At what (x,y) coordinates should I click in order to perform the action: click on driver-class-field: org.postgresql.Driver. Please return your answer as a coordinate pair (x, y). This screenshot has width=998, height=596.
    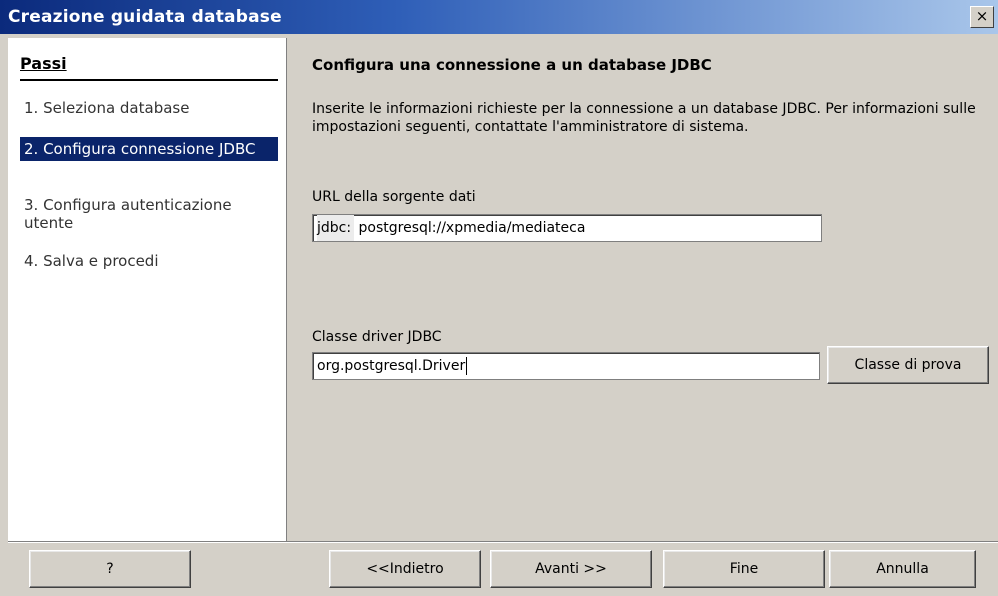
    Looking at the image, I should click on (566, 366).